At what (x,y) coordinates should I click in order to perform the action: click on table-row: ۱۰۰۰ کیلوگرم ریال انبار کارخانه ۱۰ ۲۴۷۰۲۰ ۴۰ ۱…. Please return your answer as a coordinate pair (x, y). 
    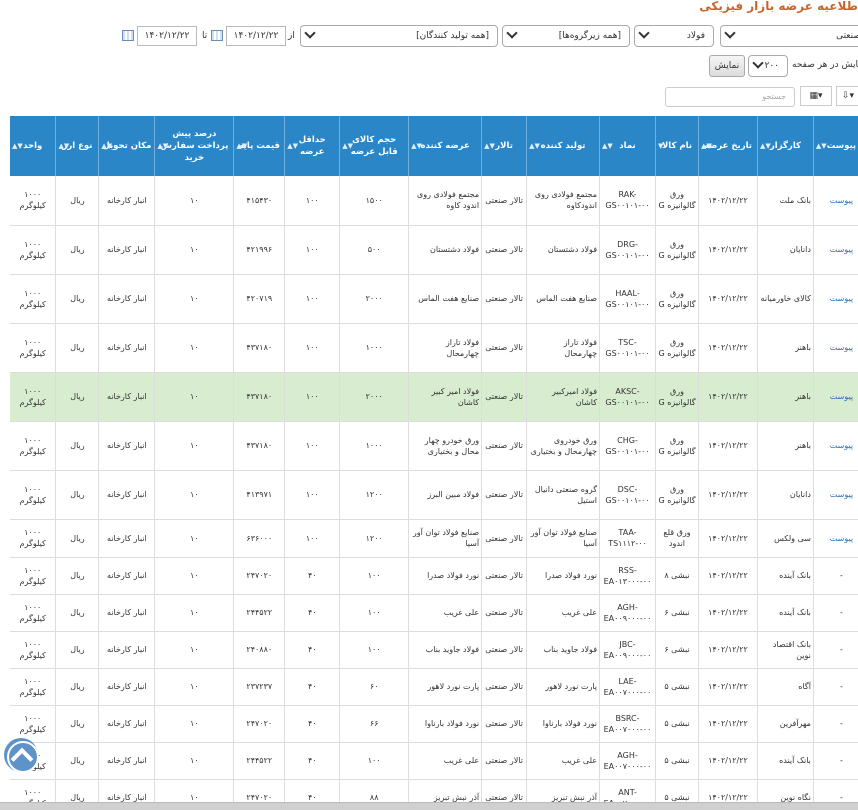
    Looking at the image, I should click on (434, 576).